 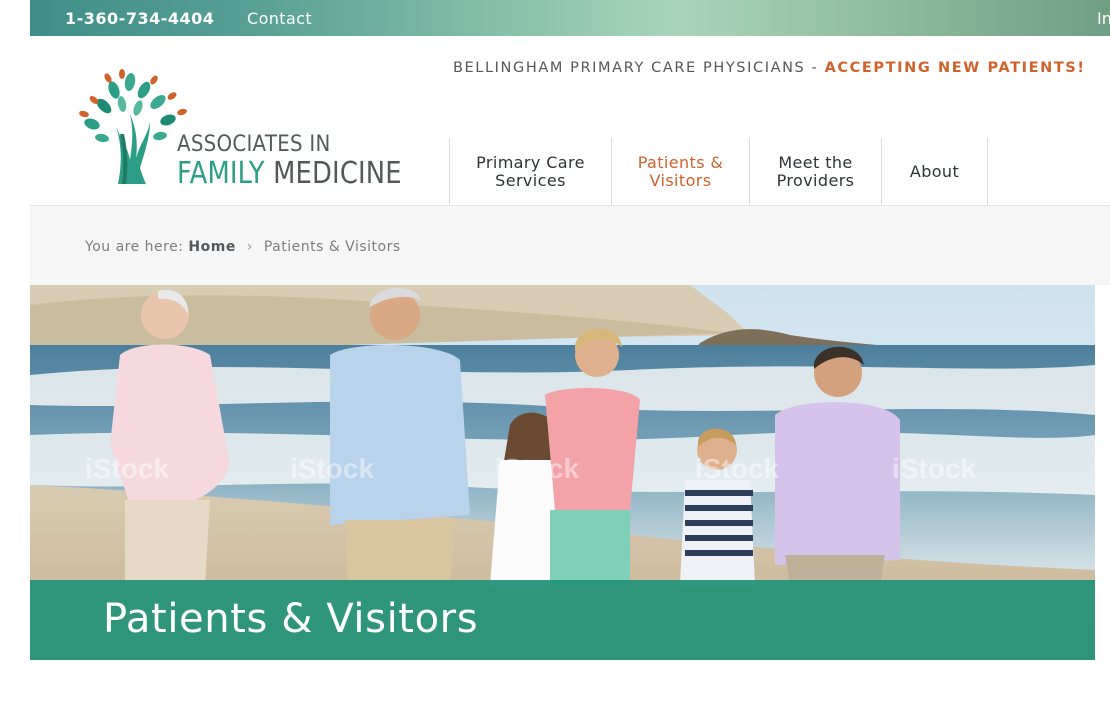 I want to click on watermark-3: iStock, so click(x=537, y=468).